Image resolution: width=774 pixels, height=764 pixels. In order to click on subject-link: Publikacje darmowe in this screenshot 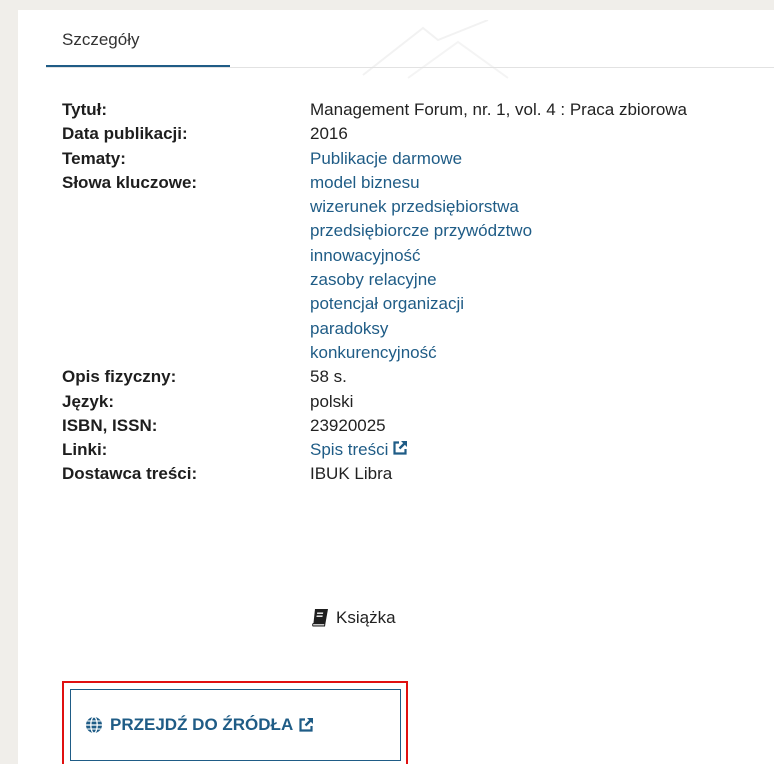, I will do `click(386, 159)`.